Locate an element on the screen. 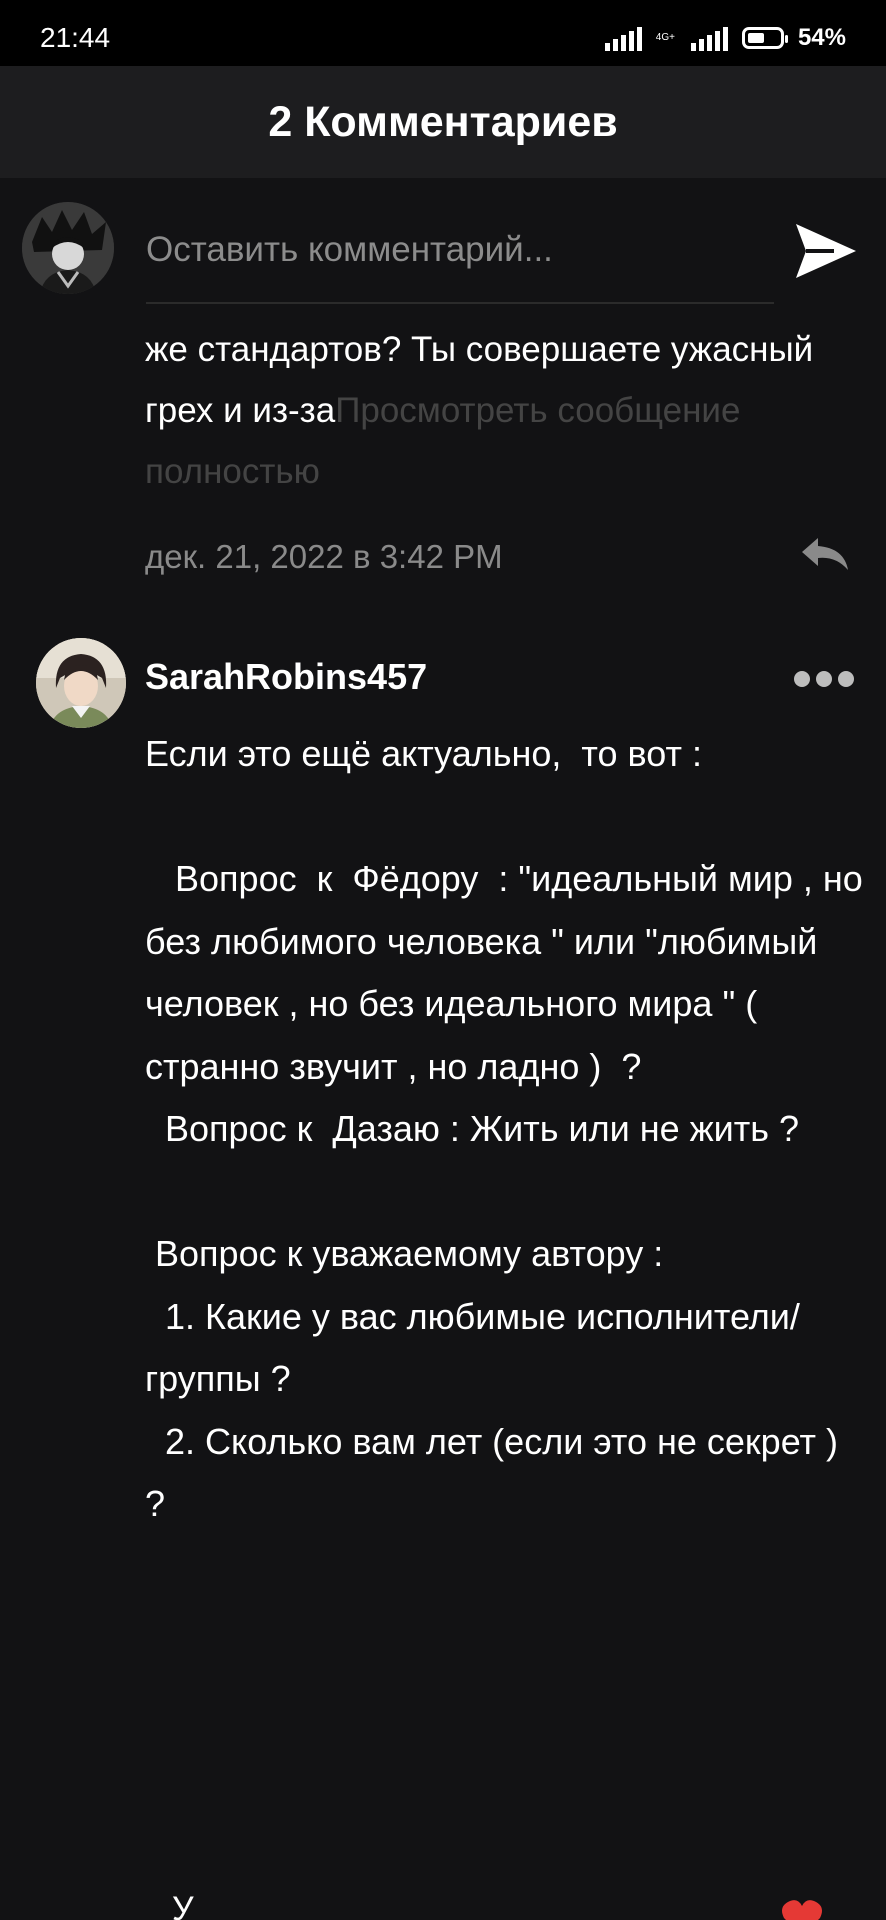  comment-input is located at coordinates (456, 250).